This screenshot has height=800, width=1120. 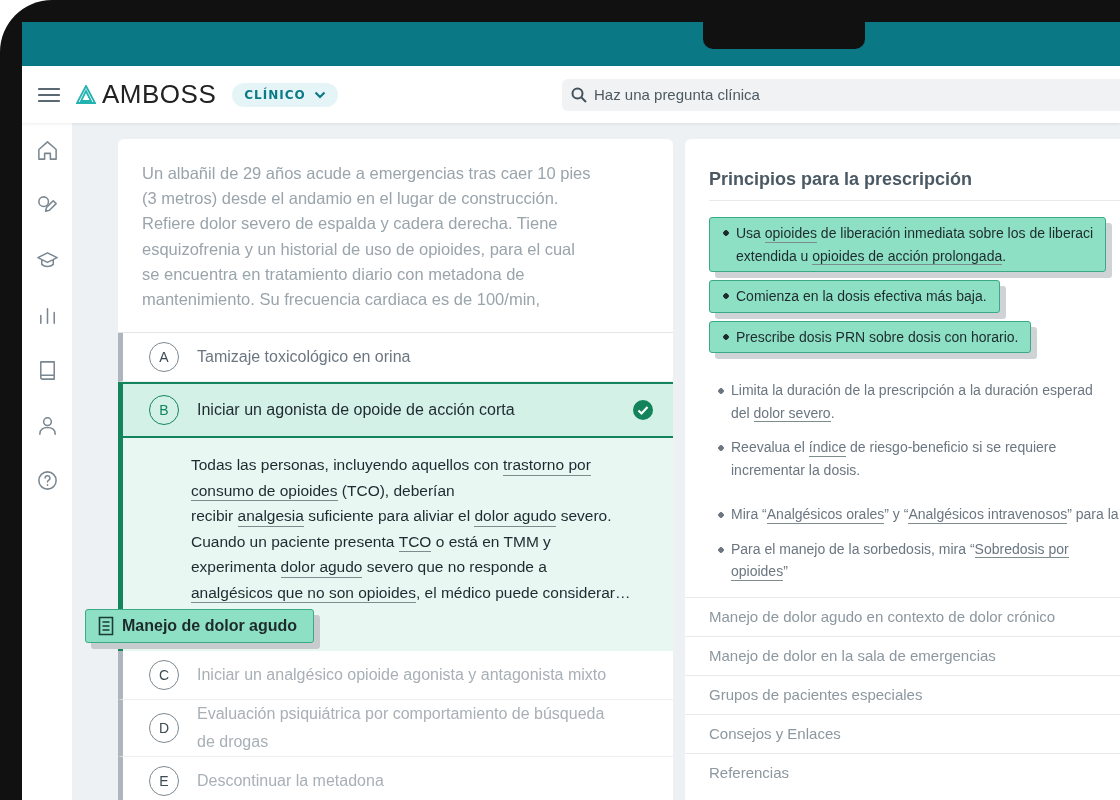 What do you see at coordinates (291, 781) in the screenshot?
I see `option-text: Descontinuar la metadona` at bounding box center [291, 781].